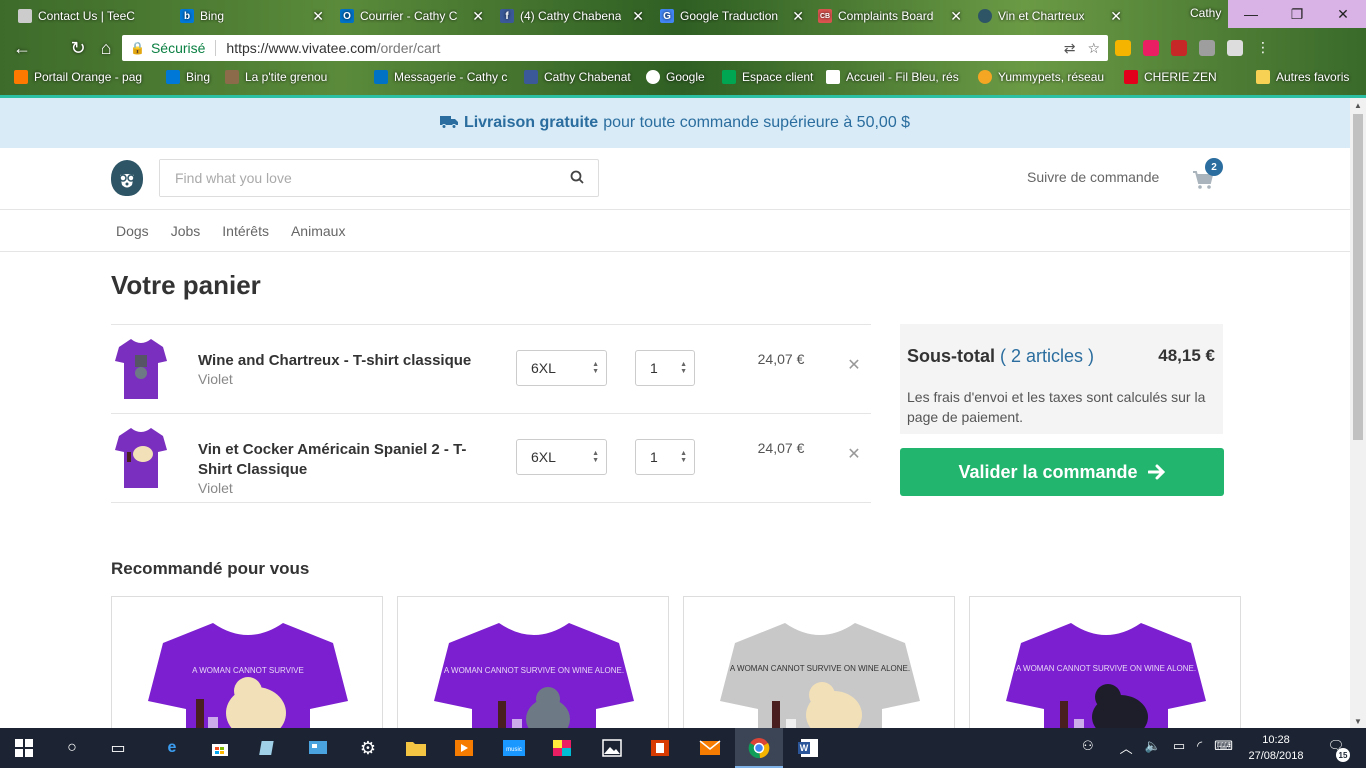 The width and height of the screenshot is (1366, 768). Describe the element at coordinates (675, 77) in the screenshot. I see `bookmark-google: Google` at that location.